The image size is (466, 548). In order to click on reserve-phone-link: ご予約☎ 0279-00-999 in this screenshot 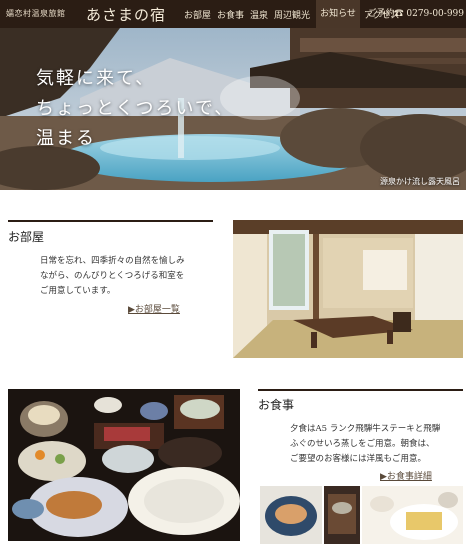, I will do `click(416, 14)`.